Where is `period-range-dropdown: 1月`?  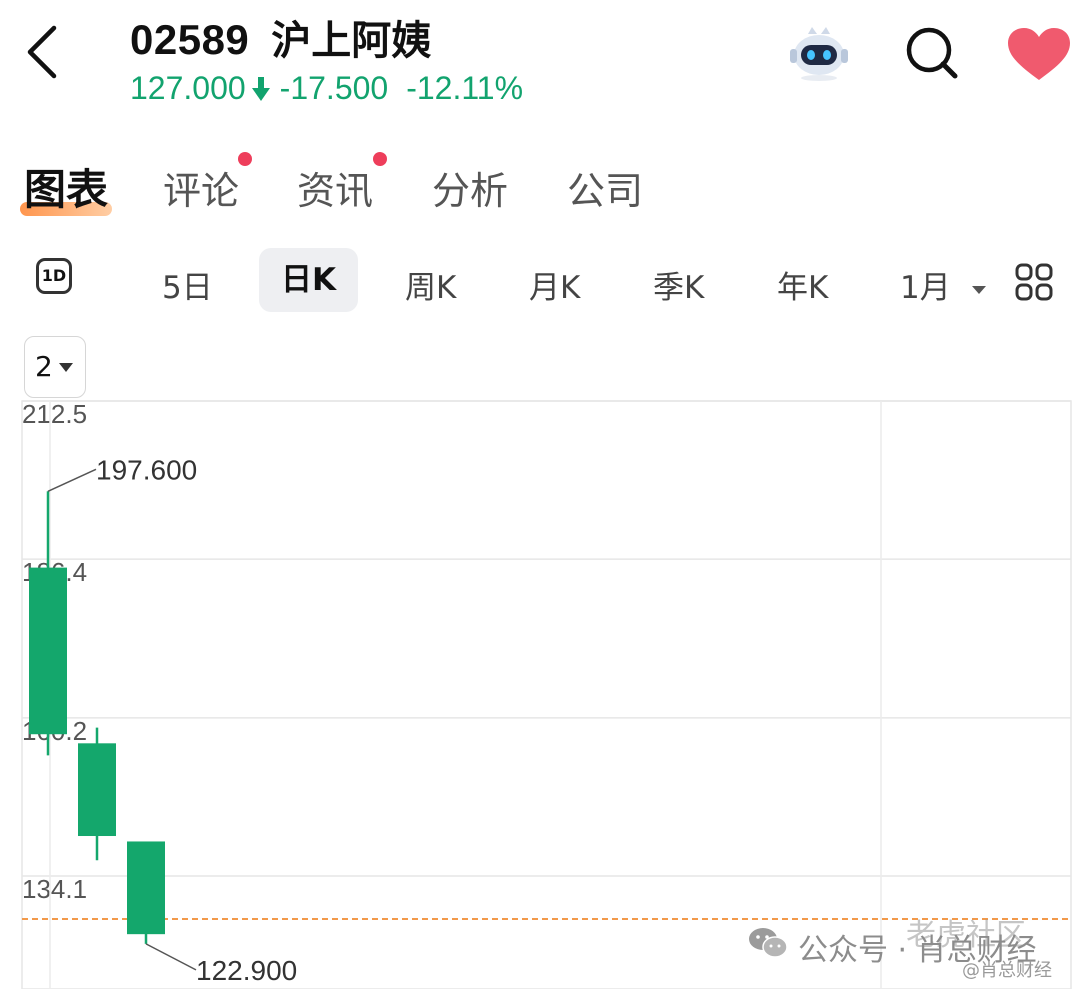 period-range-dropdown: 1月 is located at coordinates (943, 284).